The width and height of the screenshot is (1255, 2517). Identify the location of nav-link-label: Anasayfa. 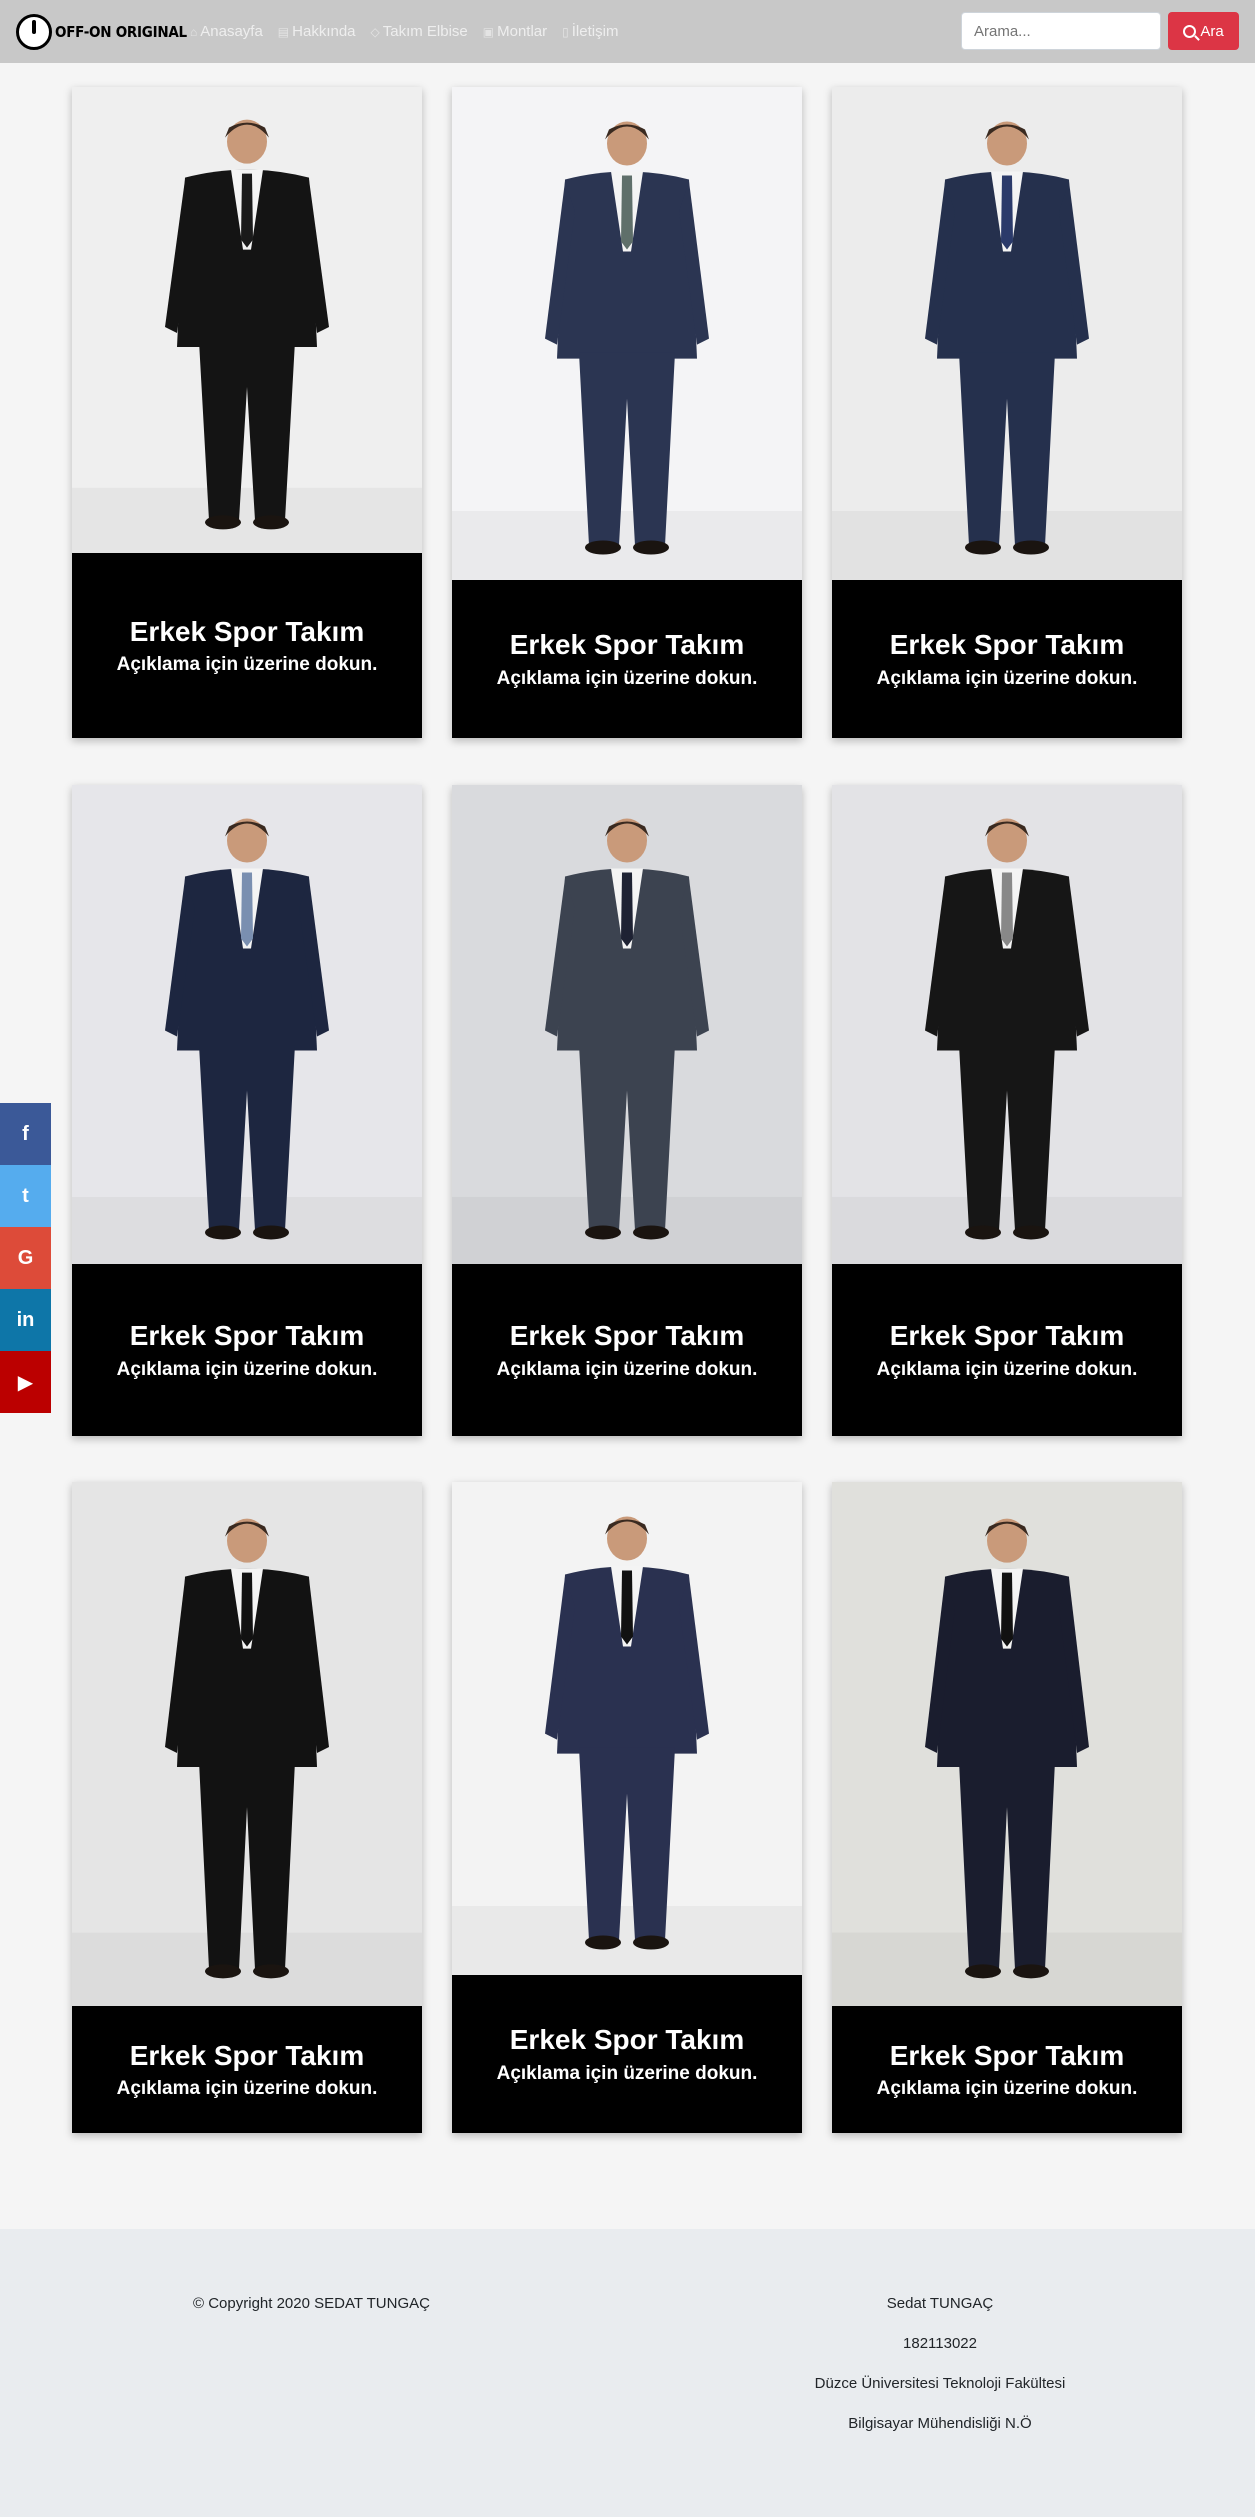
(231, 31).